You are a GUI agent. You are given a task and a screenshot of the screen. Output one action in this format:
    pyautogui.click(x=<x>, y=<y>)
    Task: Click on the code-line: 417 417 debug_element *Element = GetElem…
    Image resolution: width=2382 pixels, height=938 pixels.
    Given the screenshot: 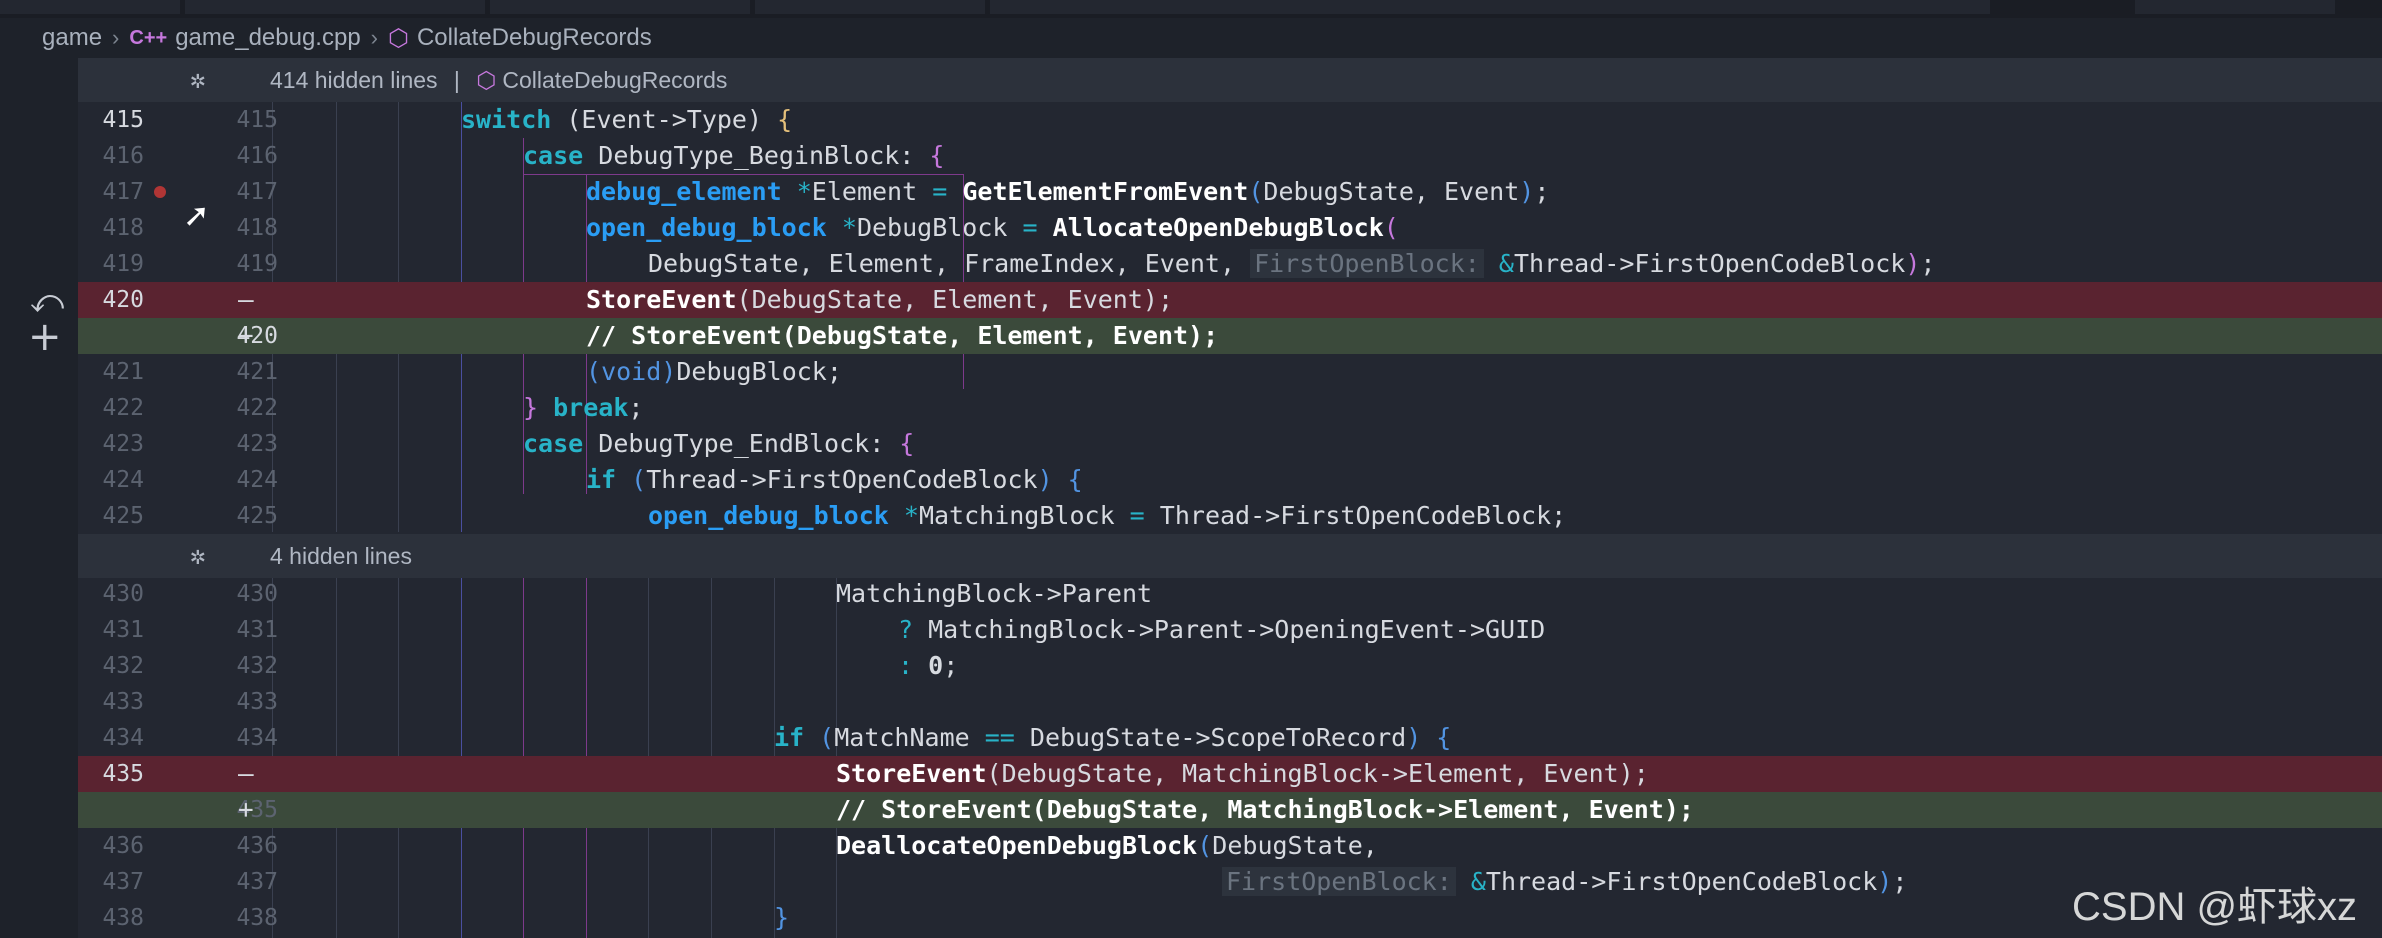 What is the action you would take?
    pyautogui.click(x=1230, y=192)
    